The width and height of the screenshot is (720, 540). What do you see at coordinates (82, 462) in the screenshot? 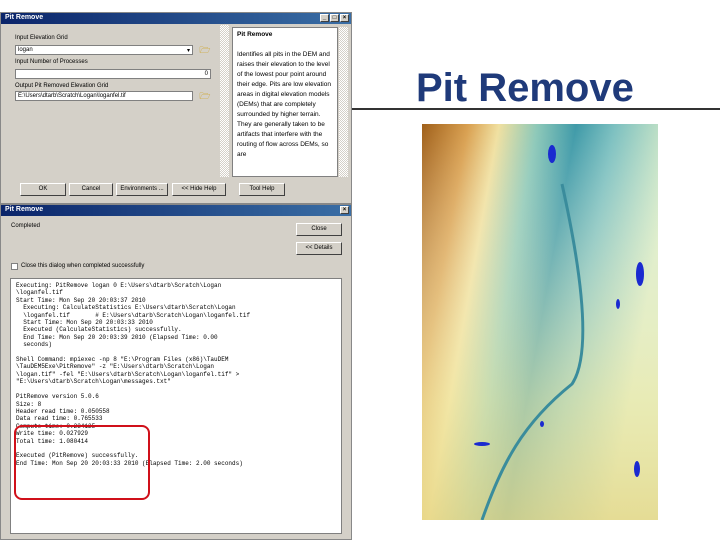
I see `highlight-box` at bounding box center [82, 462].